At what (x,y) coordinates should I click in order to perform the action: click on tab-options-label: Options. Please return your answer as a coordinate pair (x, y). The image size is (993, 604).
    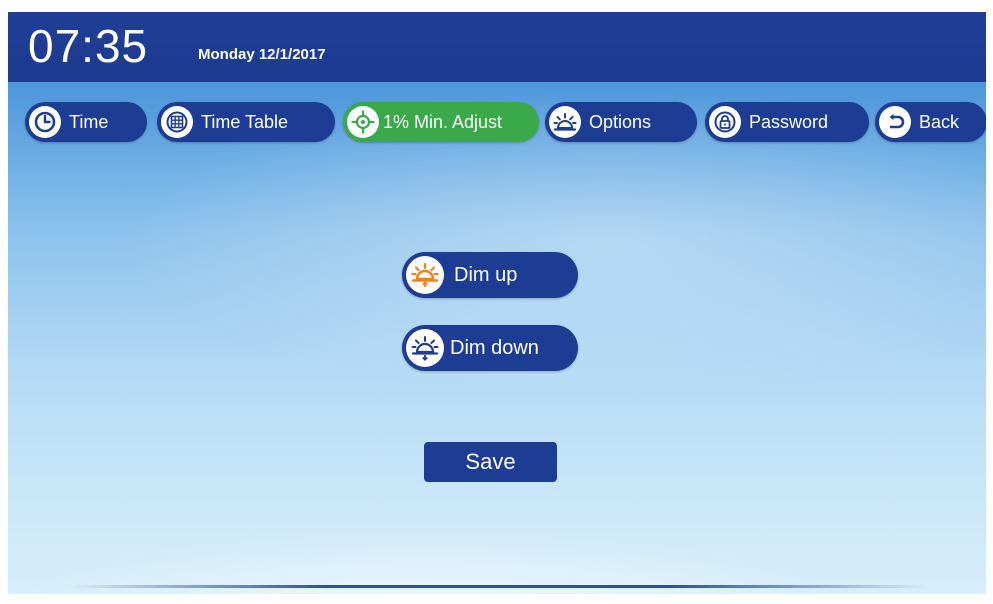
    Looking at the image, I should click on (620, 121).